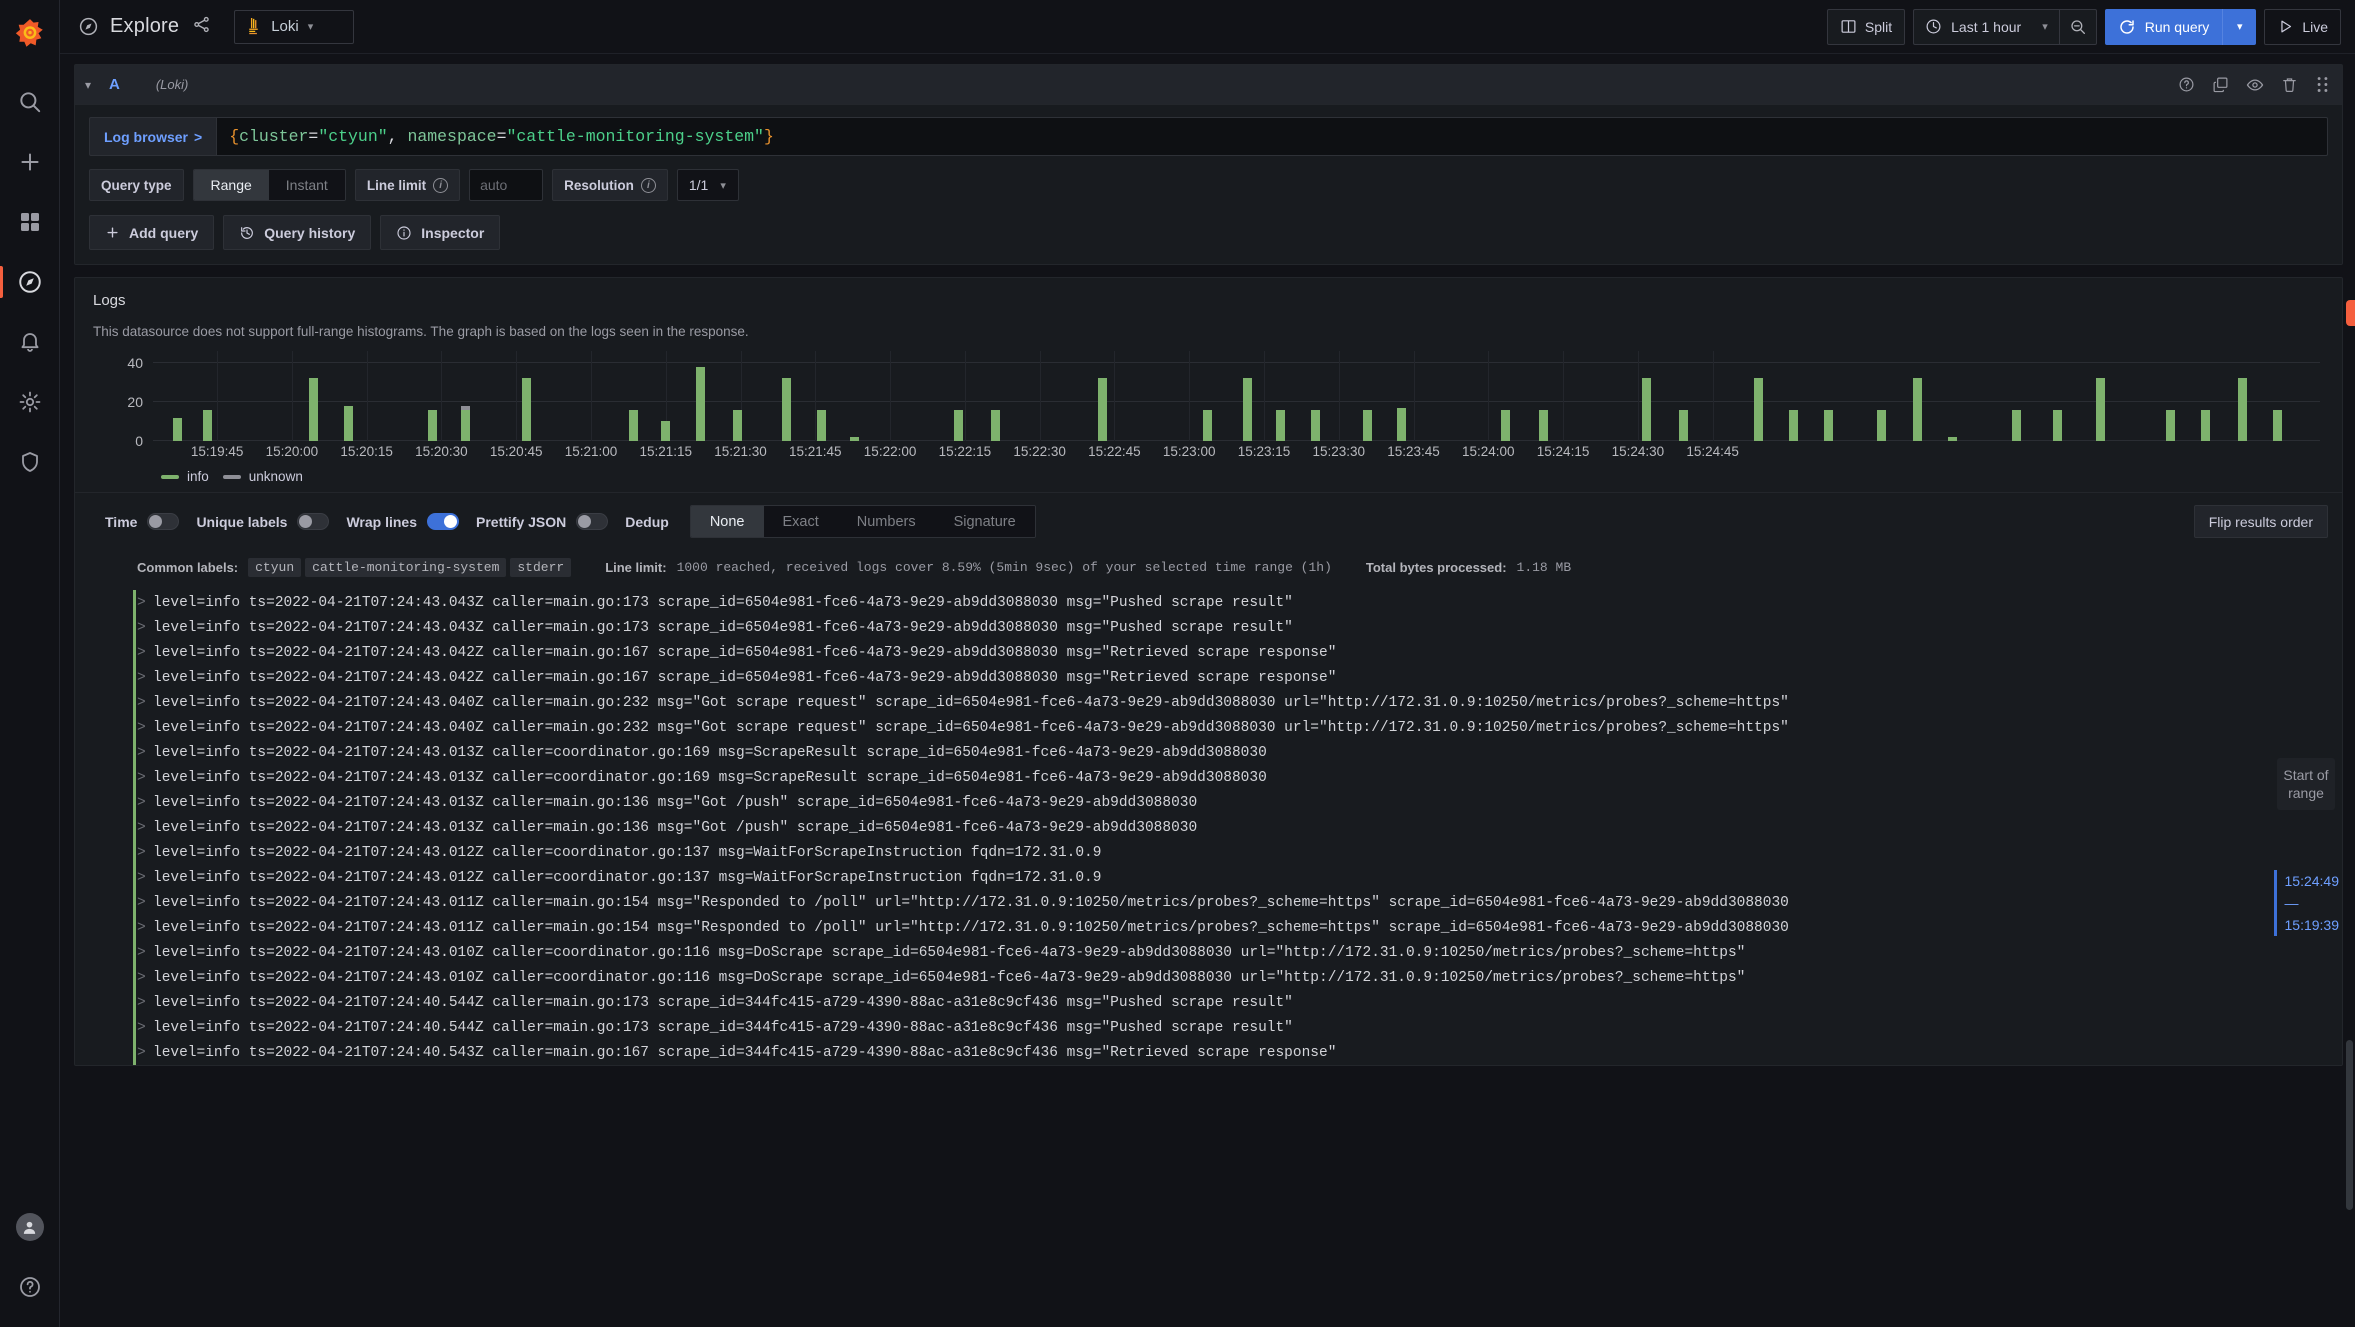  What do you see at coordinates (1866, 26) in the screenshot?
I see `split-button: Split` at bounding box center [1866, 26].